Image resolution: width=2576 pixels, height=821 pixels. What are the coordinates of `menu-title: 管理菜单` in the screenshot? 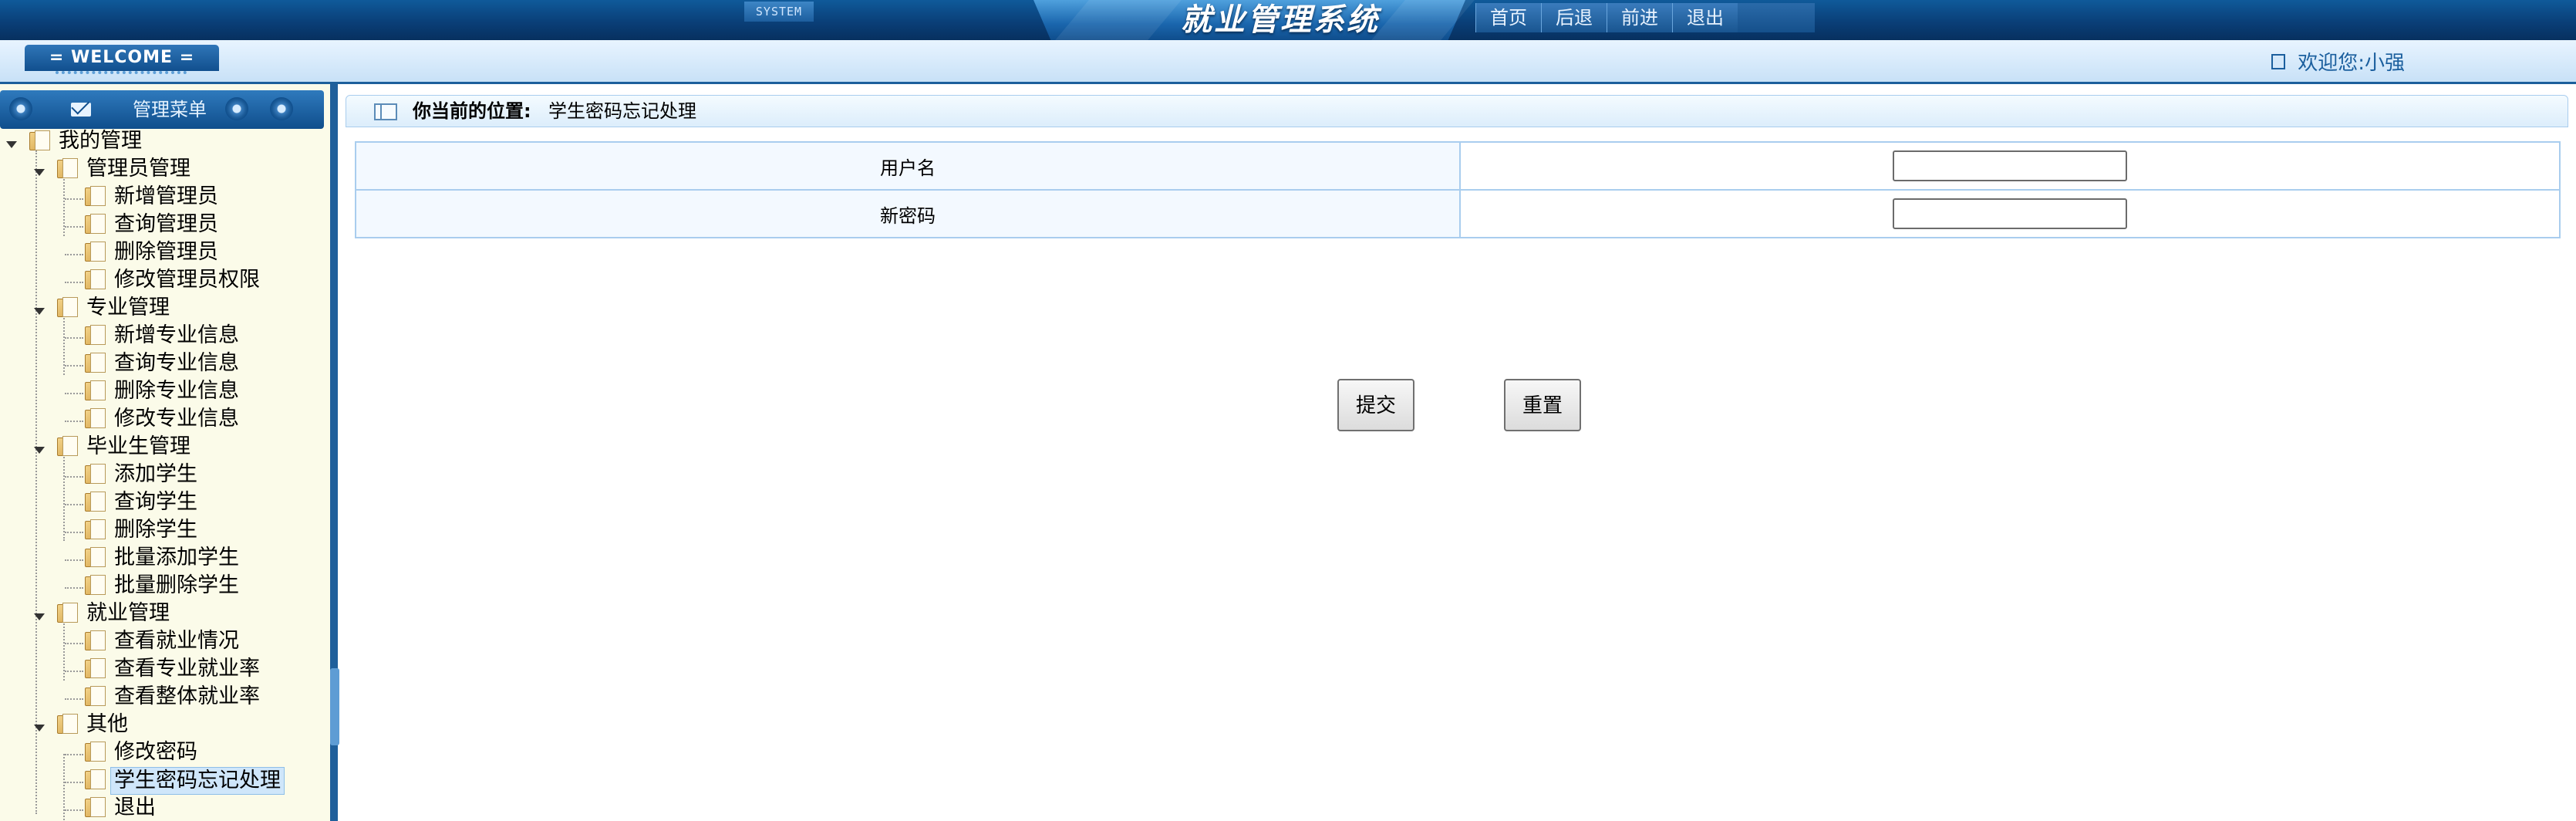 It's located at (170, 109).